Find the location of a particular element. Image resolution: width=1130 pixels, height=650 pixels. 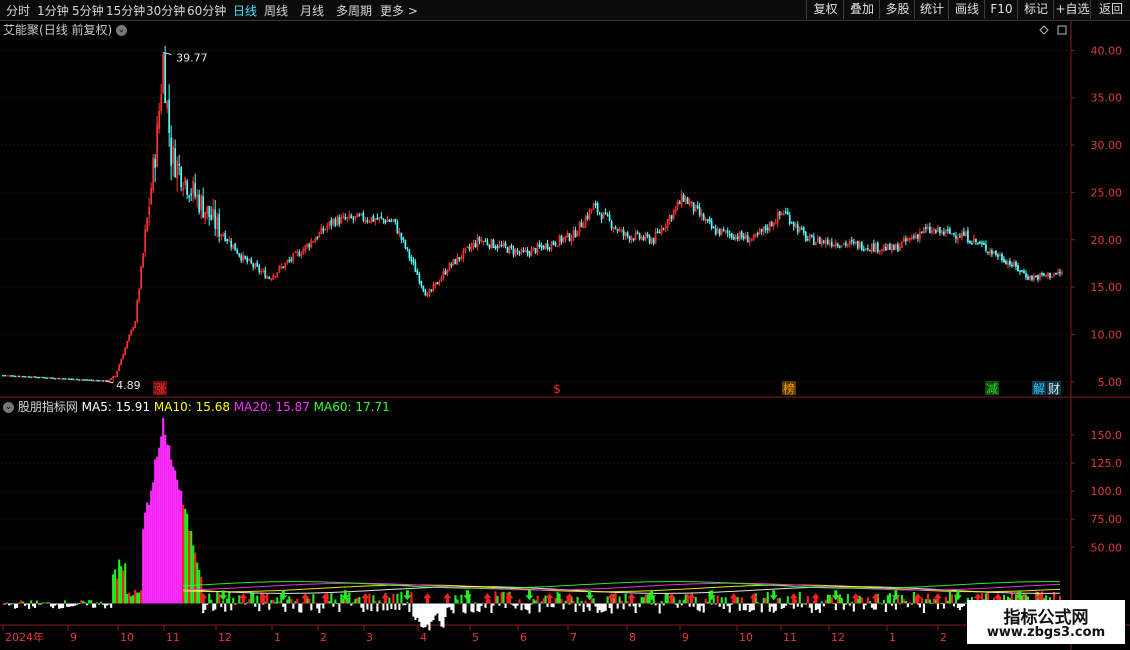

period-tab-9: 多周期 is located at coordinates (354, 10).